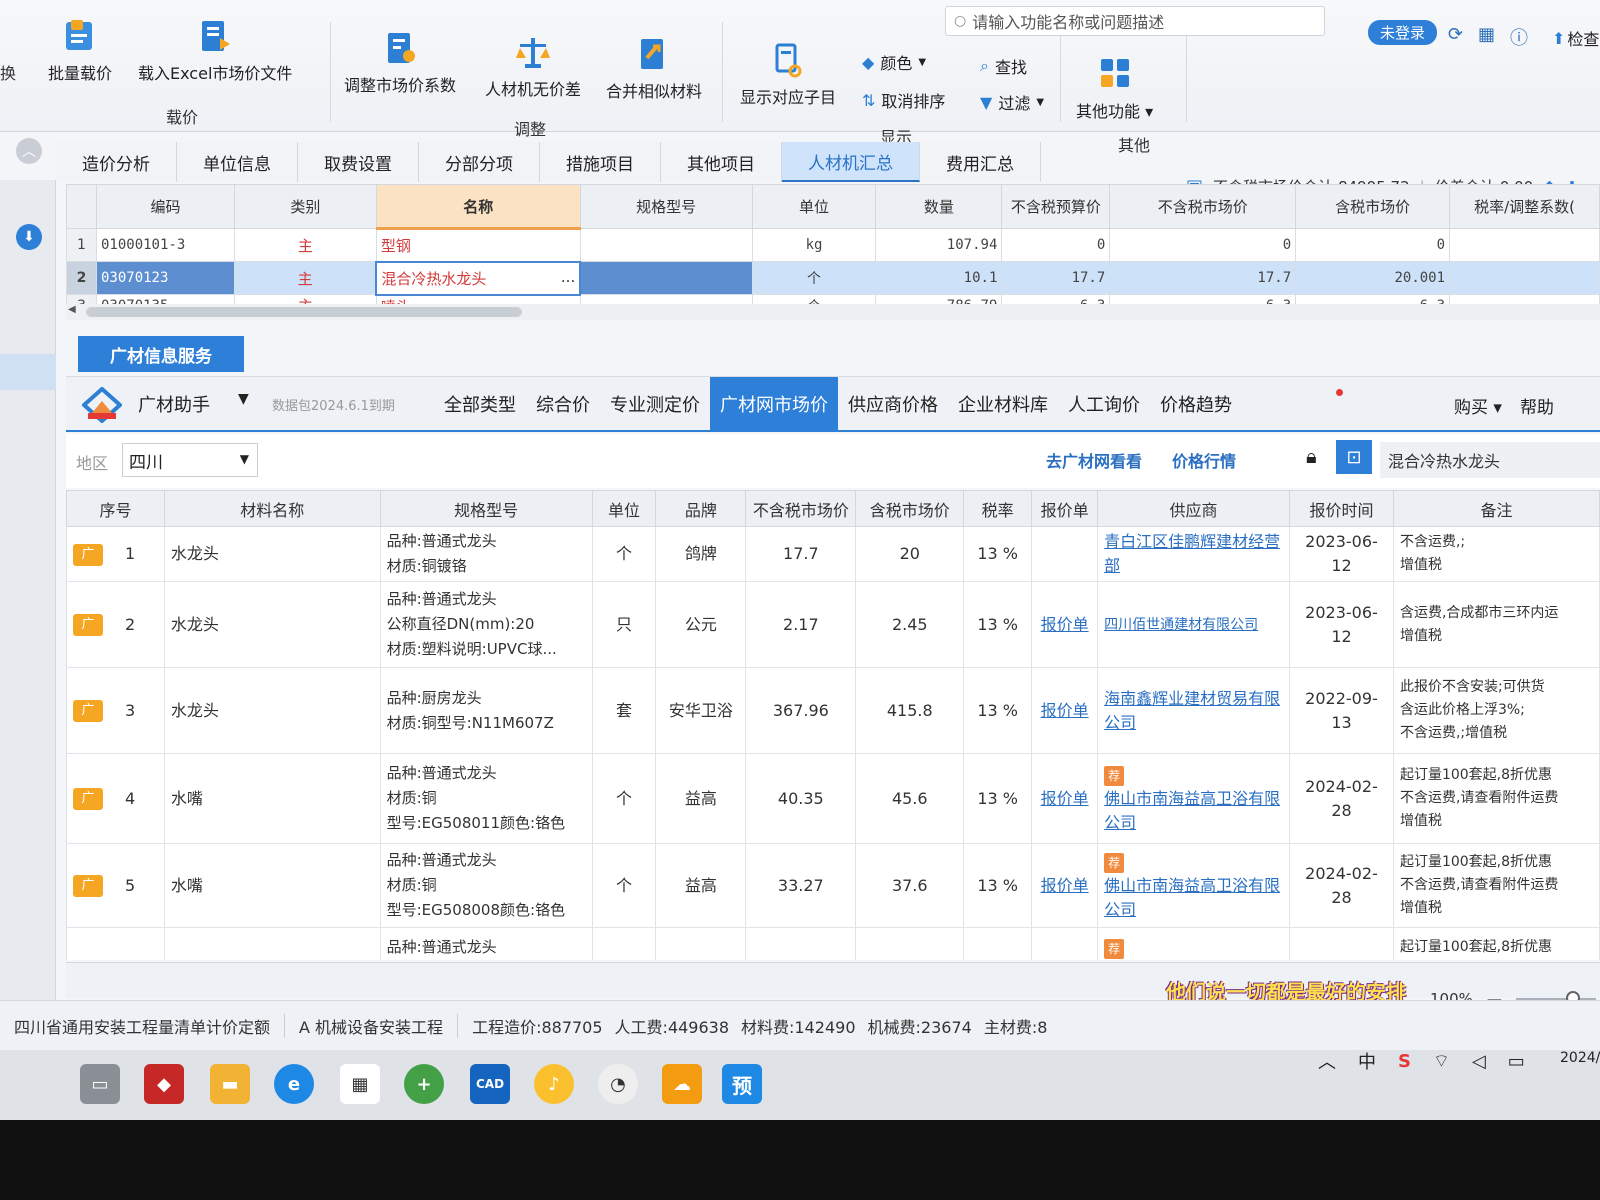  Describe the element at coordinates (424, 1084) in the screenshot. I see `app-plus-icon: +` at that location.